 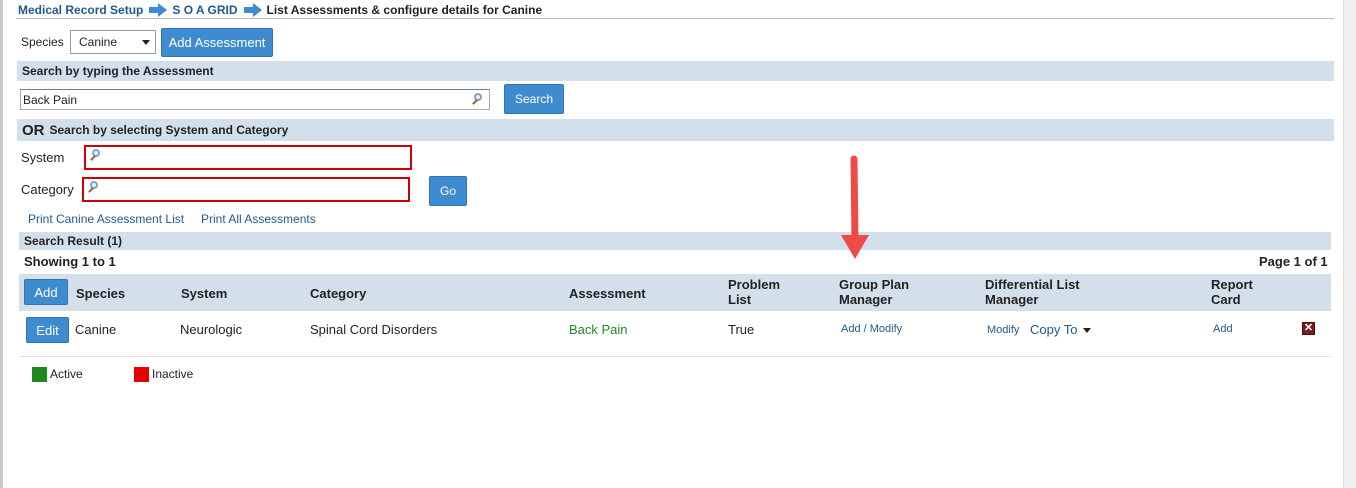 What do you see at coordinates (100, 293) in the screenshot?
I see `column-species: Species` at bounding box center [100, 293].